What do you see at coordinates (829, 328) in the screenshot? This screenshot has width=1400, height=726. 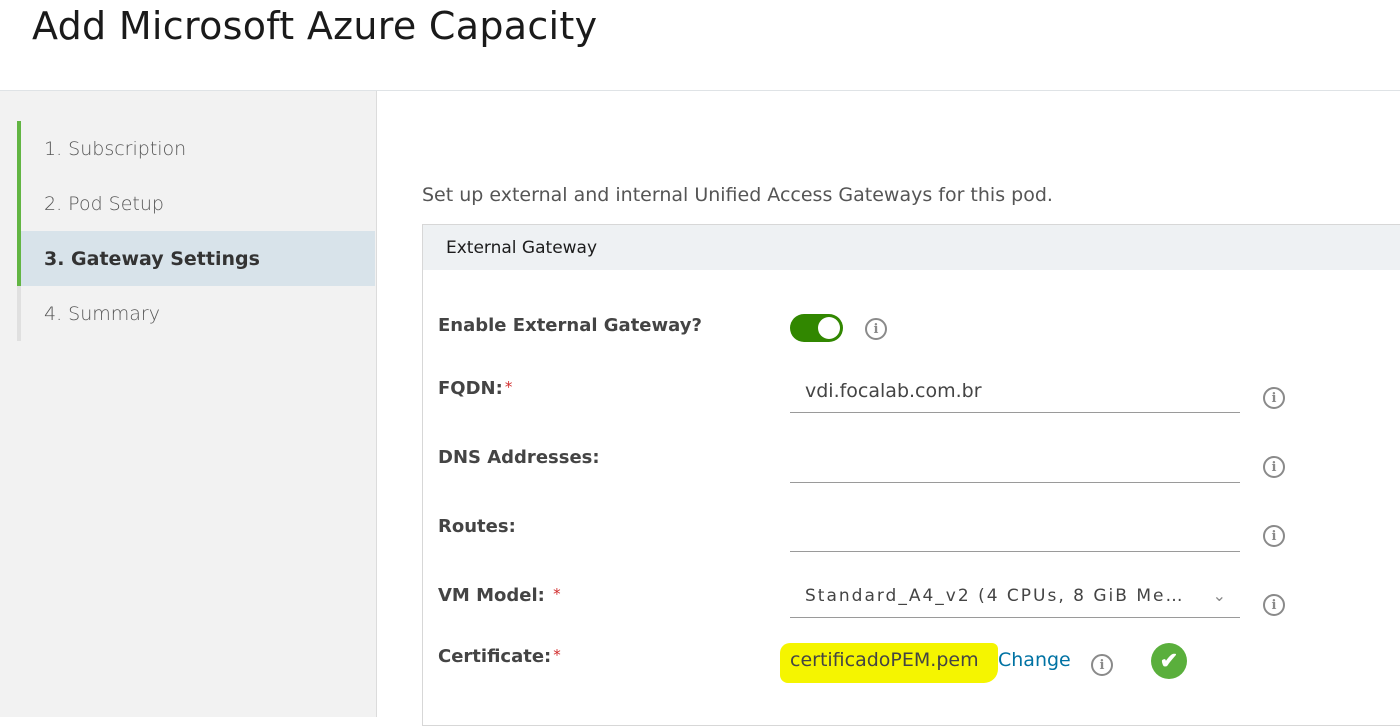 I see `toggle-knob` at bounding box center [829, 328].